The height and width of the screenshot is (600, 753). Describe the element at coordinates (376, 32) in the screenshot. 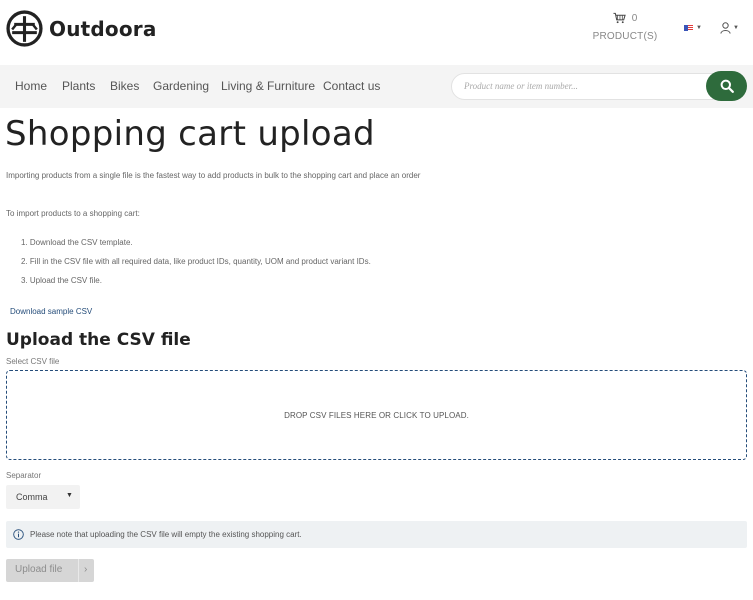

I see `header: Outdoora 0 PRODUCT(S) ▼ ▼` at that location.